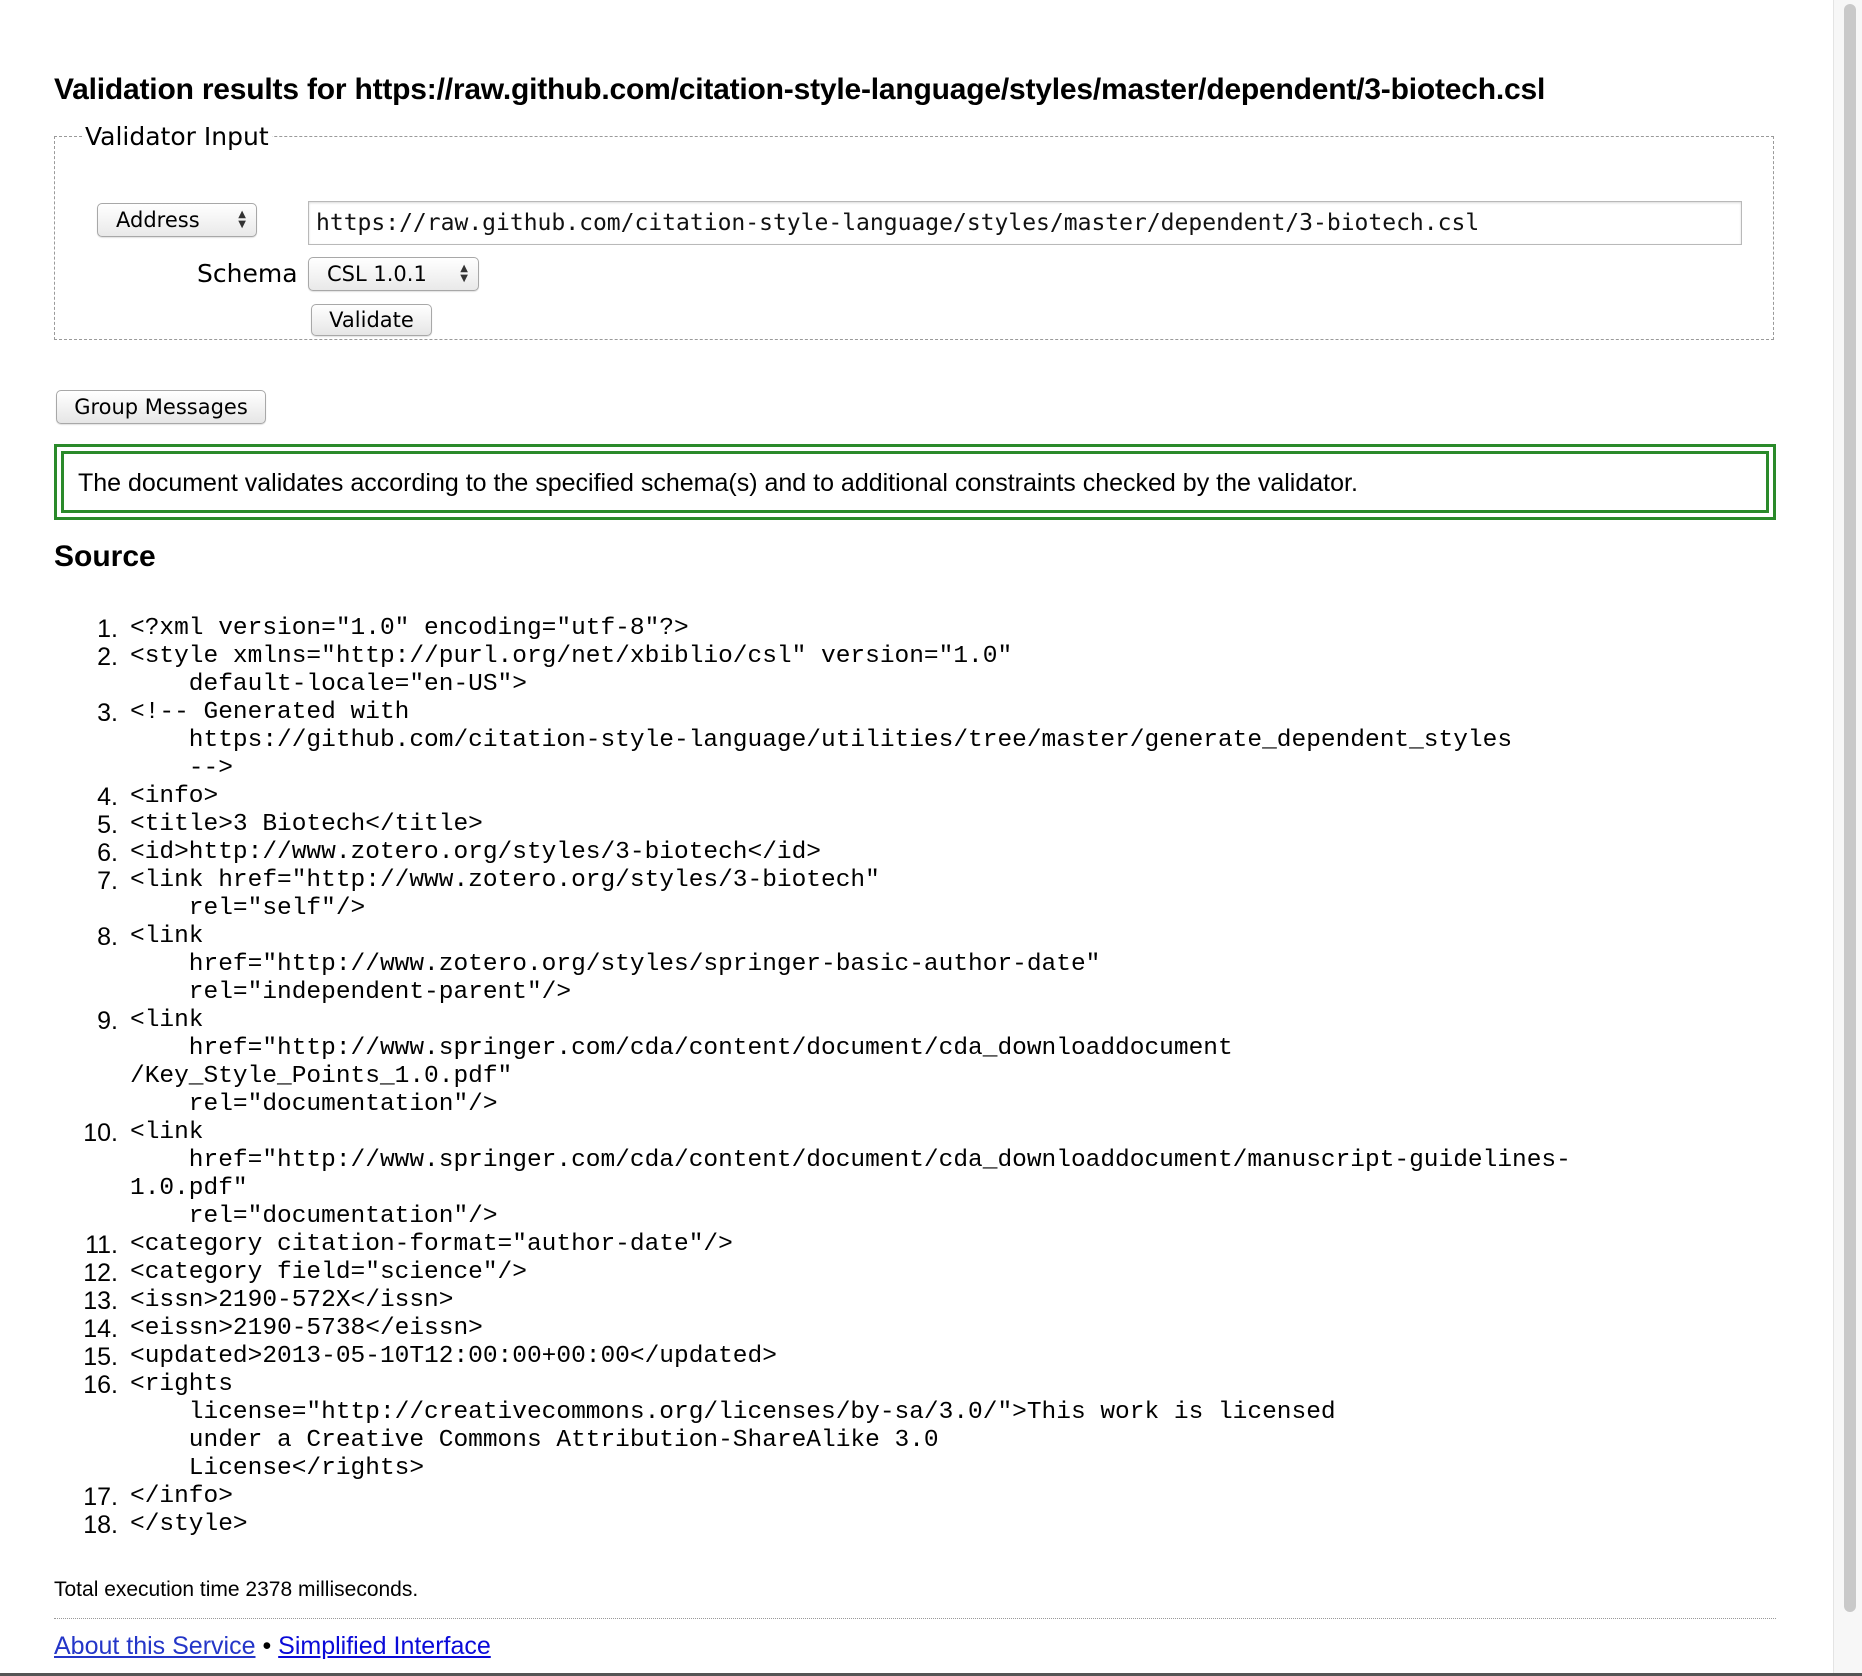  I want to click on source-line: <title>3 Biotech</title>, so click(271, 825).